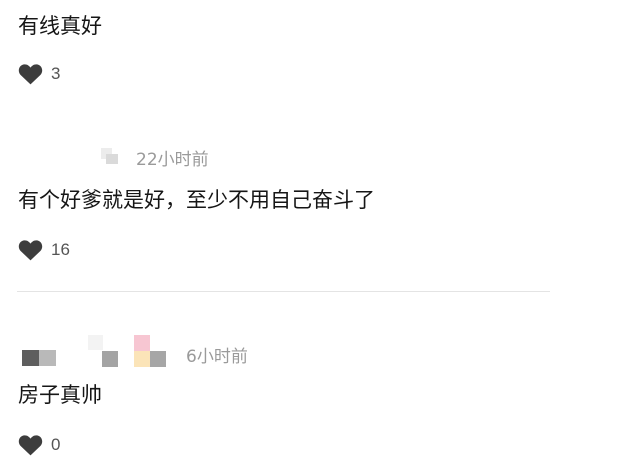 The width and height of the screenshot is (621, 460). What do you see at coordinates (172, 160) in the screenshot?
I see `timestamp: 22小时前` at bounding box center [172, 160].